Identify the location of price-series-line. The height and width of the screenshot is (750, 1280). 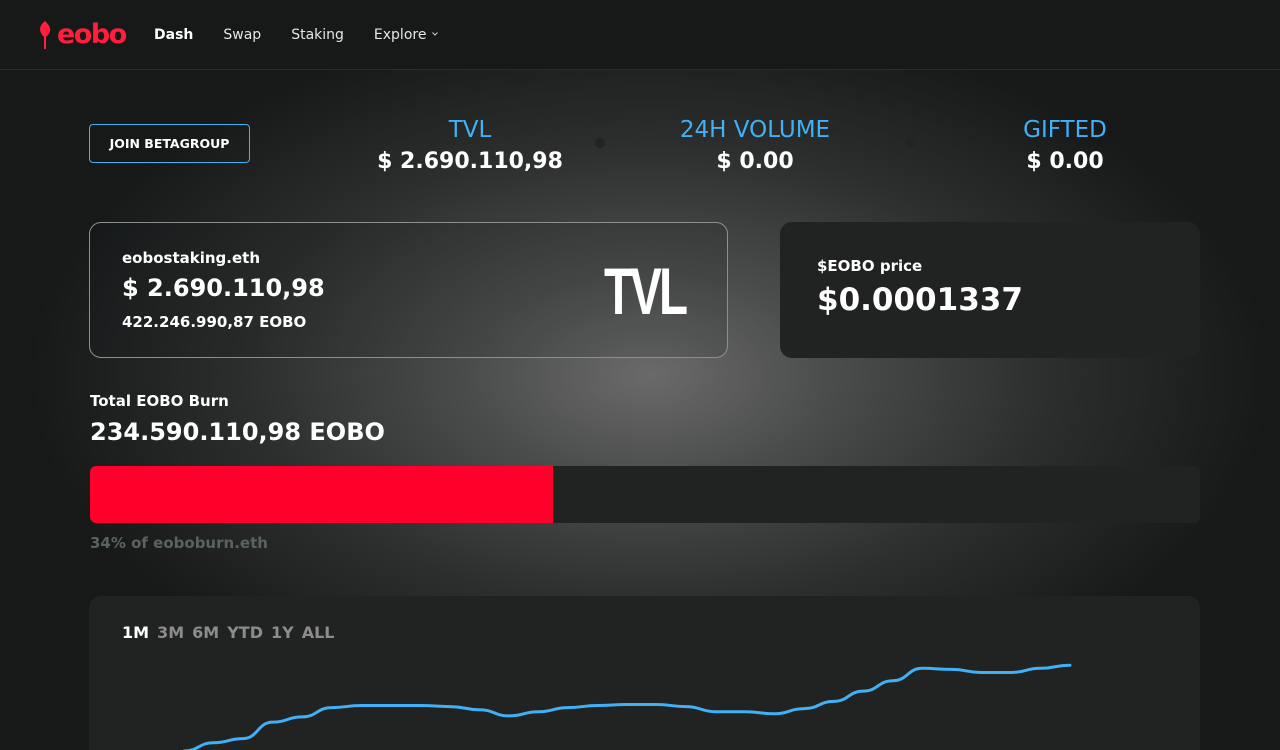
(627, 706).